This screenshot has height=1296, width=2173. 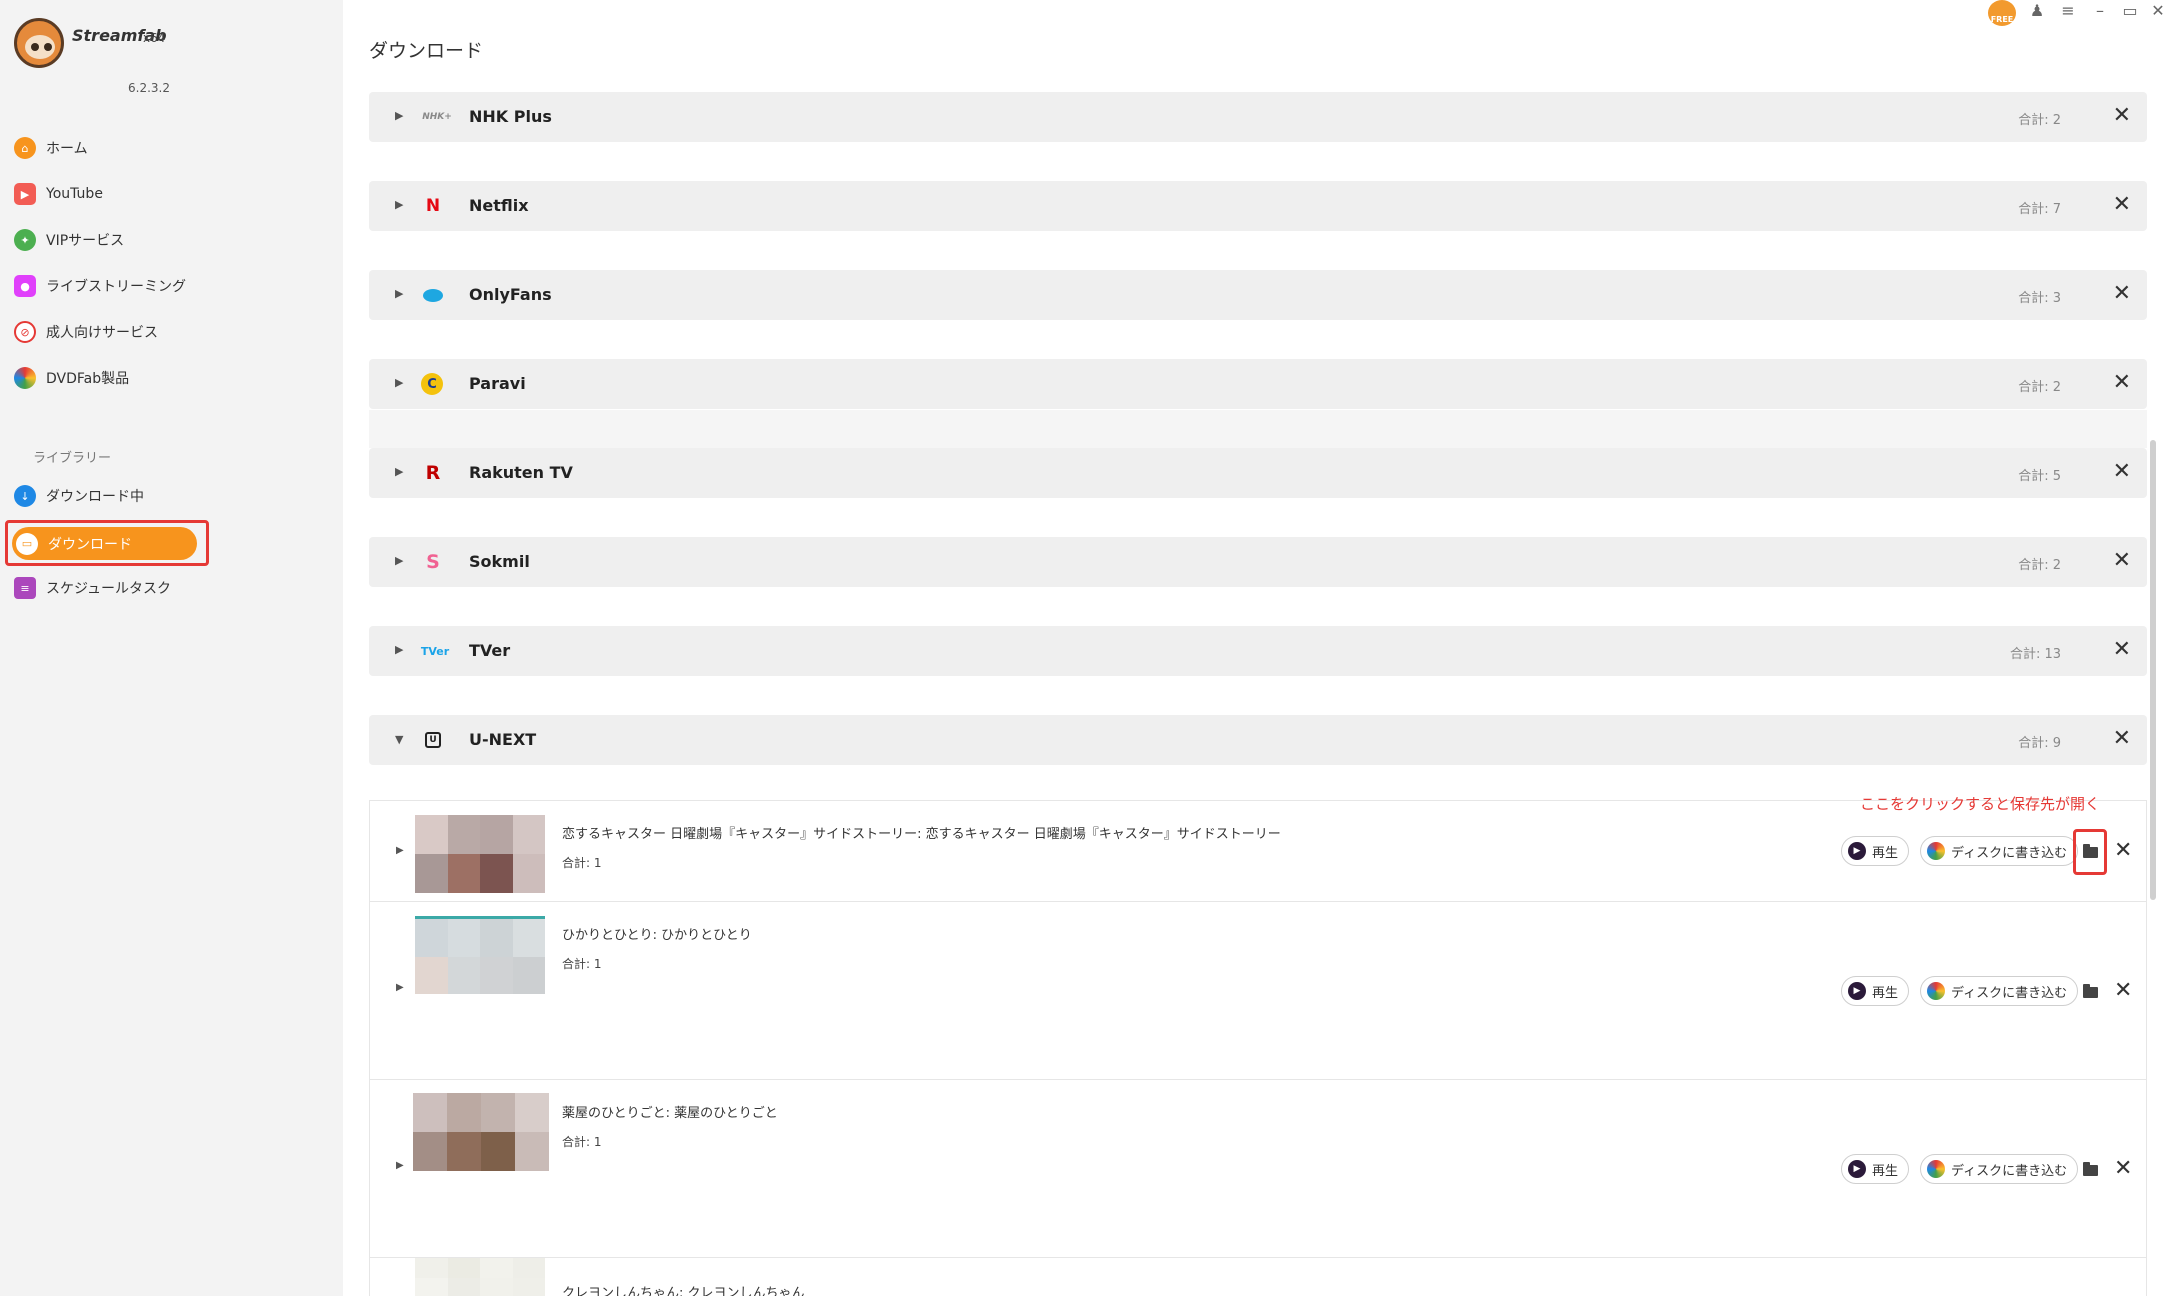 I want to click on group-netflix: ▶ N Netflix 合計: 7 ✕, so click(x=1258, y=206).